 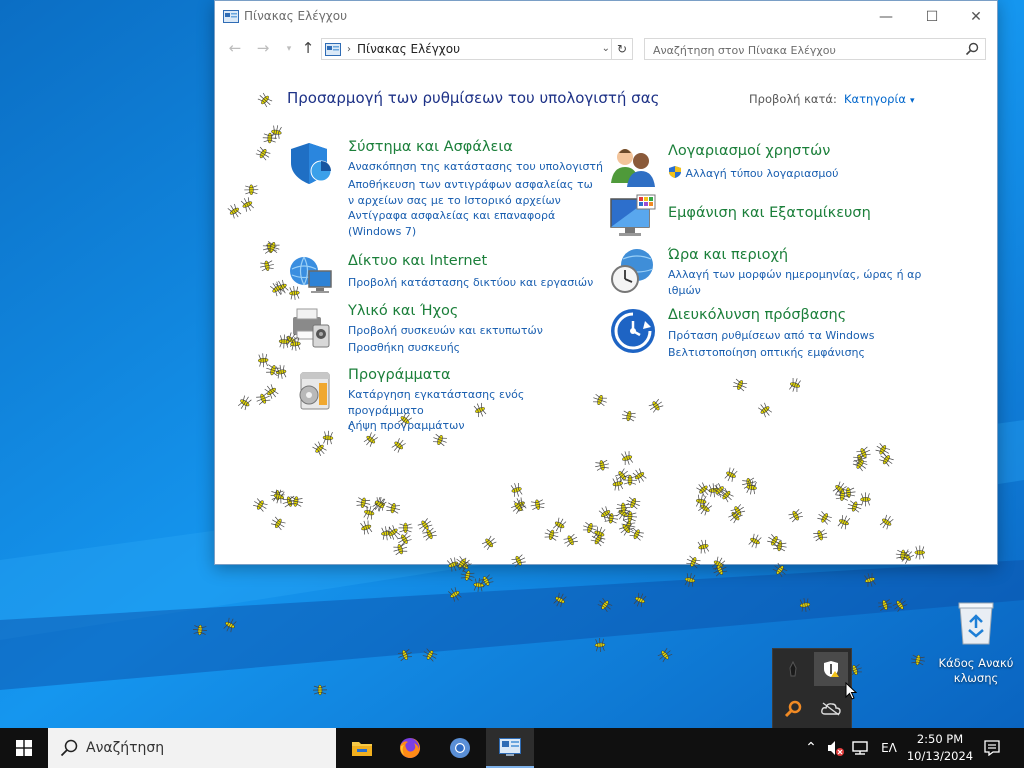 I want to click on refresh-button: ↻, so click(x=621, y=49).